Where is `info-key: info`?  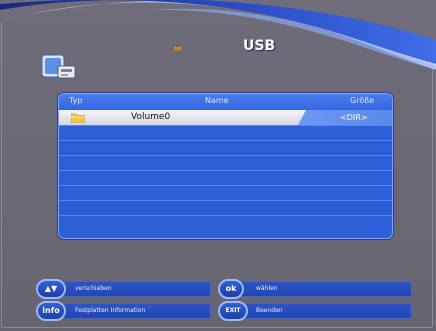
info-key: info is located at coordinates (51, 311).